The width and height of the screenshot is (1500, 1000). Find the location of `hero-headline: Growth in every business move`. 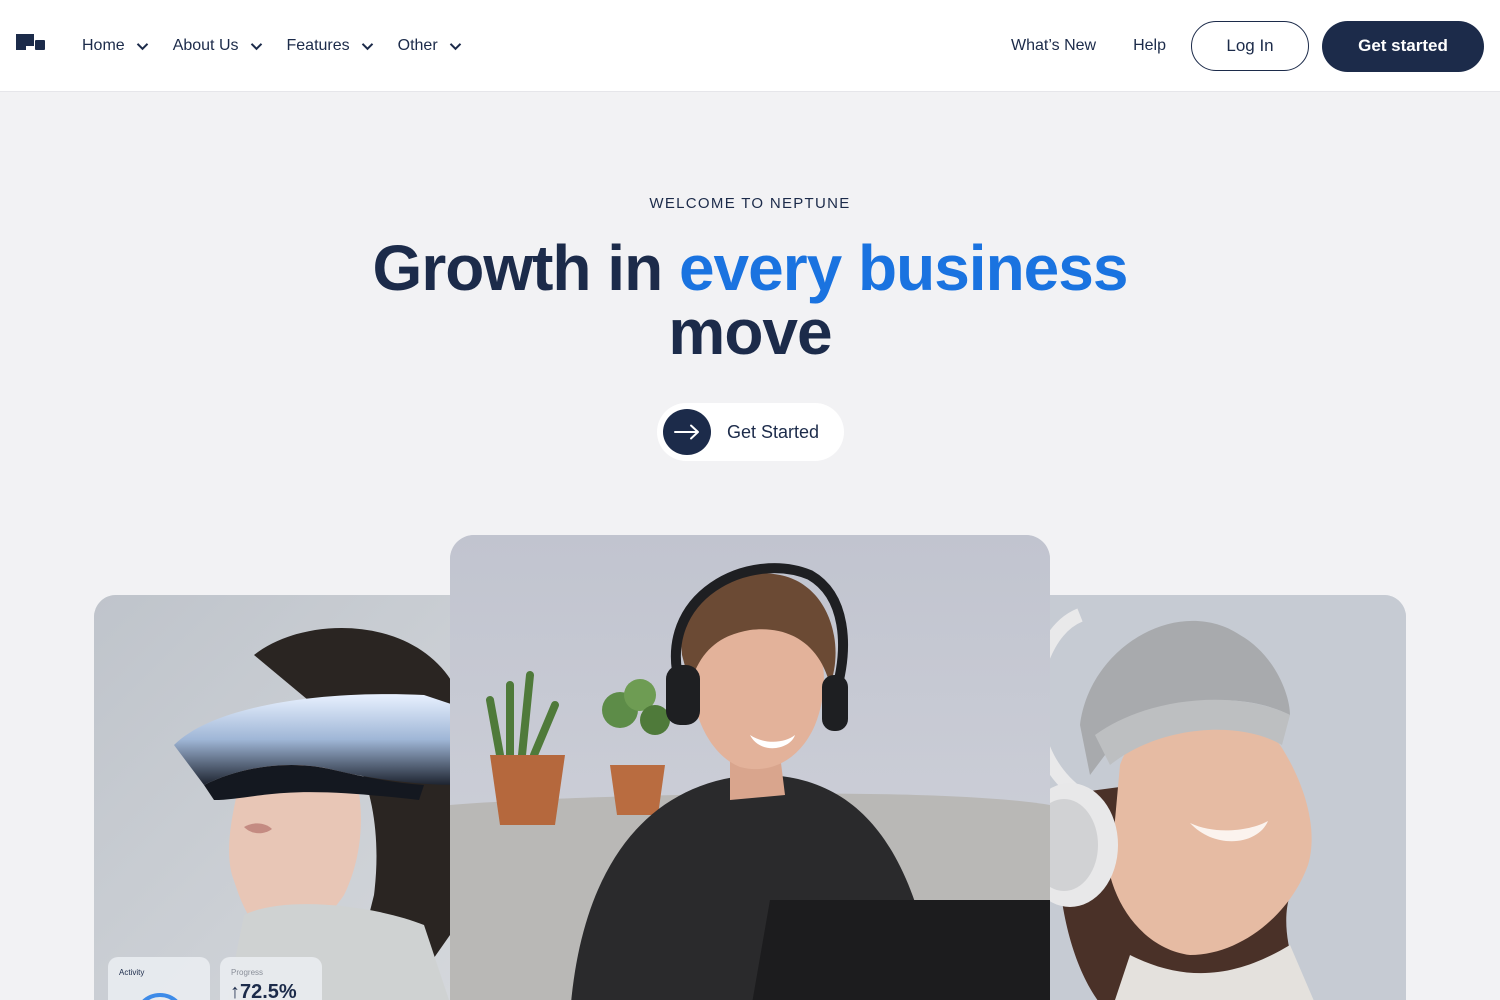

hero-headline: Growth in every business move is located at coordinates (750, 300).